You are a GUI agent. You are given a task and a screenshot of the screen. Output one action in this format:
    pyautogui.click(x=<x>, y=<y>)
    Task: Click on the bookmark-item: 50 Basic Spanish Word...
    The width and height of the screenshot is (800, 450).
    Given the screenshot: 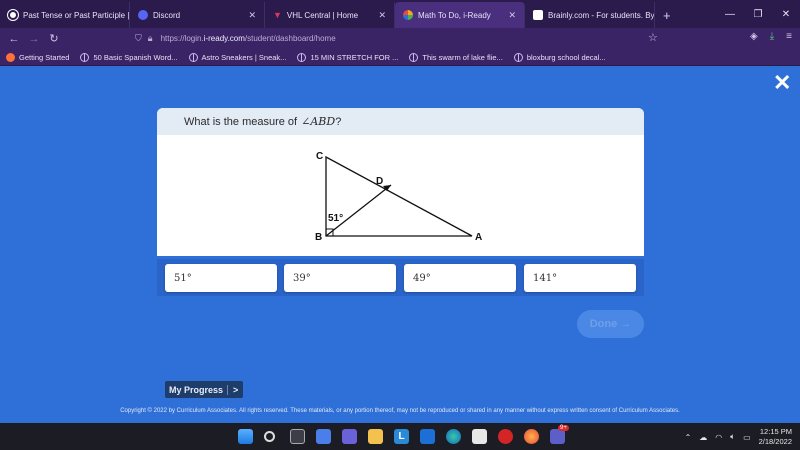 What is the action you would take?
    pyautogui.click(x=129, y=57)
    